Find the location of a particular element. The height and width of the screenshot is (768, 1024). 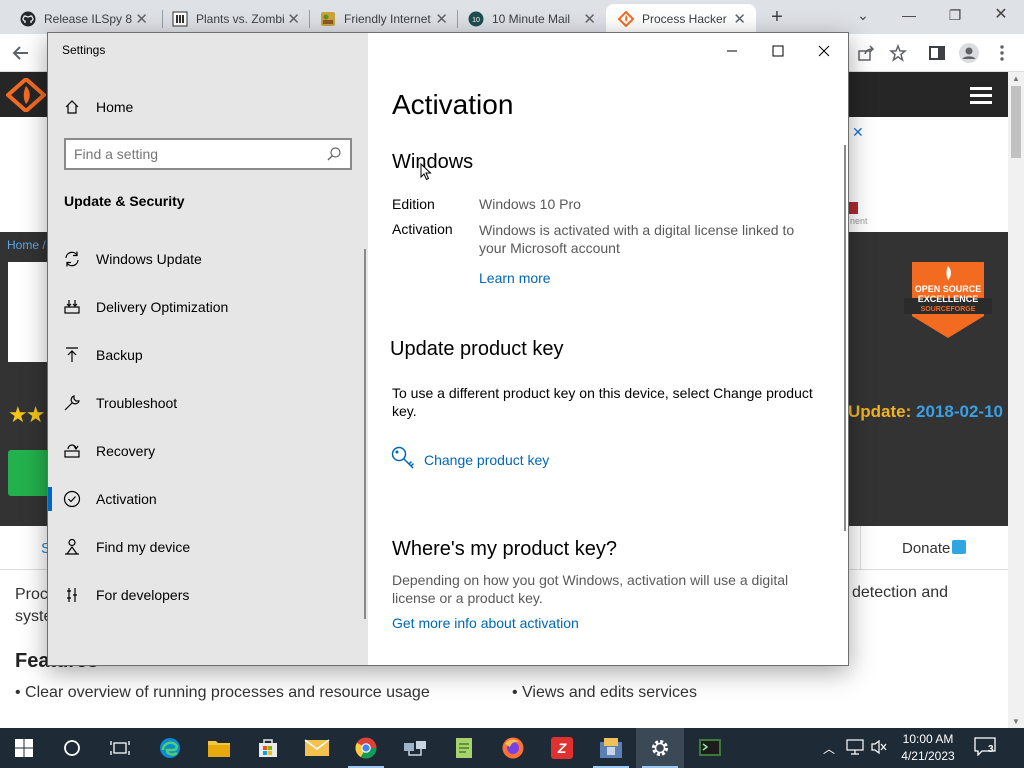

svg-text: Z is located at coordinates (562, 748).